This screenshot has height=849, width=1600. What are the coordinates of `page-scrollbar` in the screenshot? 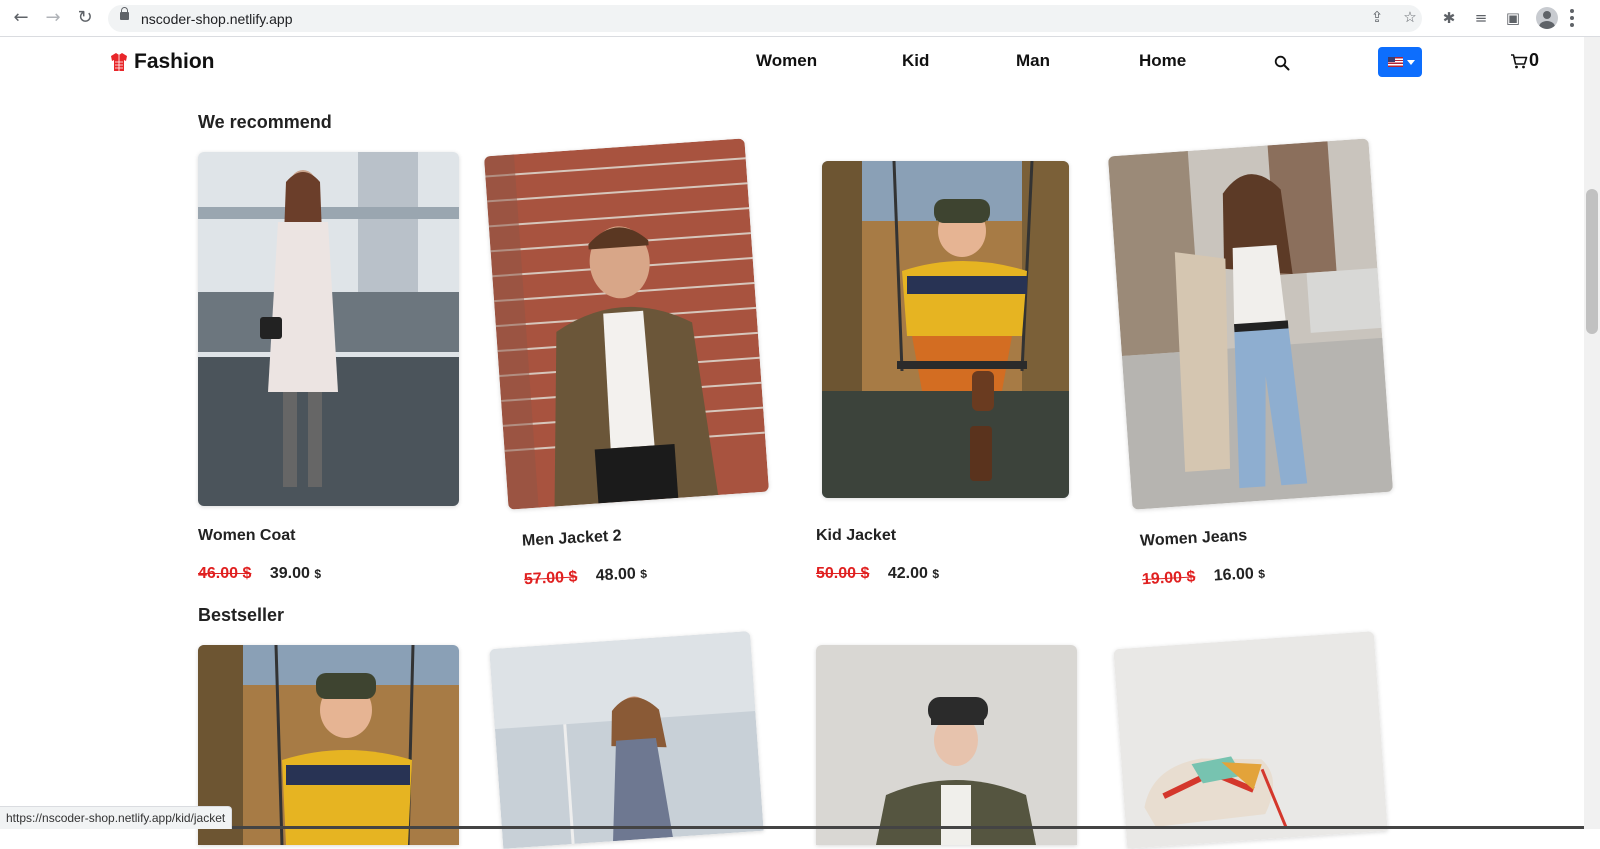 It's located at (1592, 433).